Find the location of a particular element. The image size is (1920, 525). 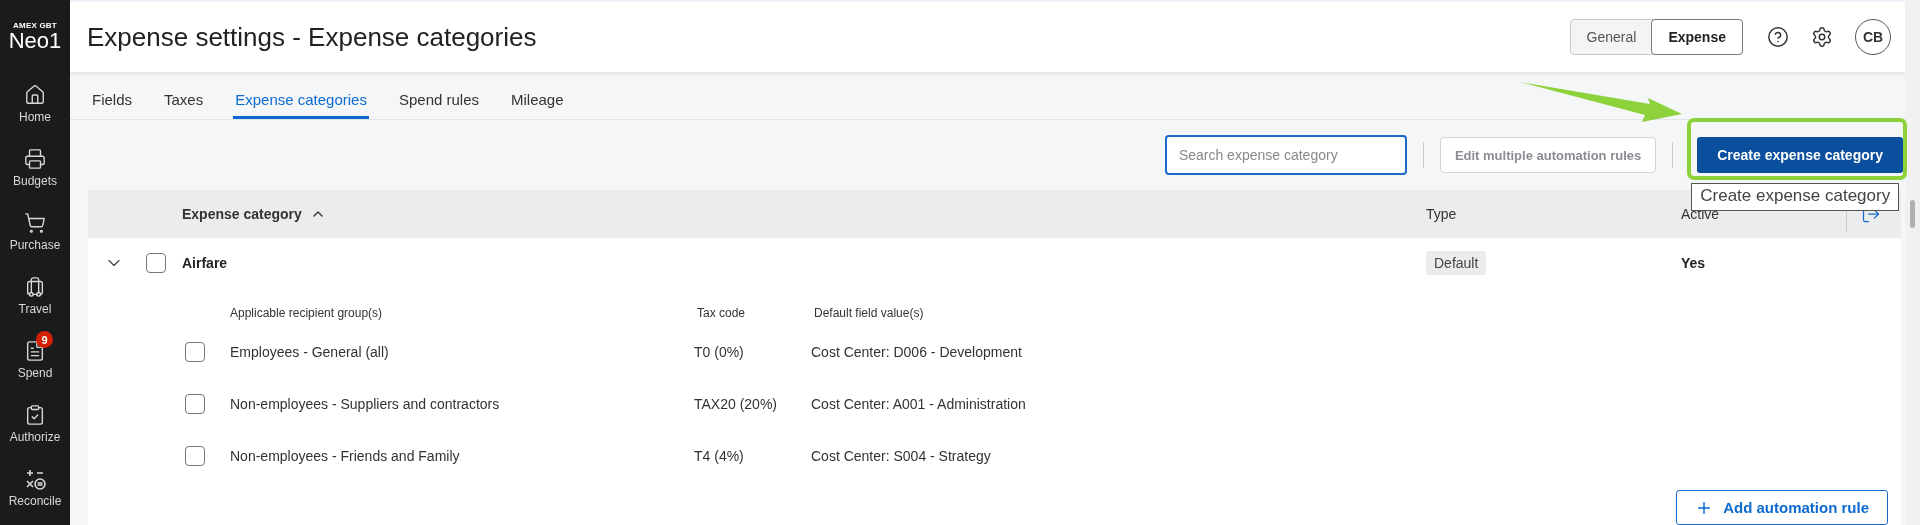

settings-icon is located at coordinates (1822, 37).